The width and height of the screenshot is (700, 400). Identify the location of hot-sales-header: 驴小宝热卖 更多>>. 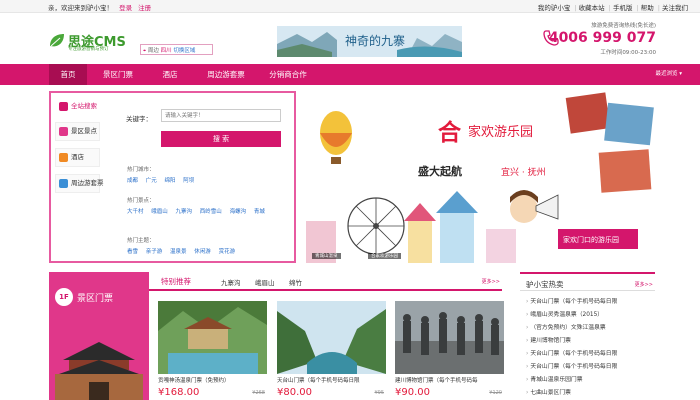
(587, 281).